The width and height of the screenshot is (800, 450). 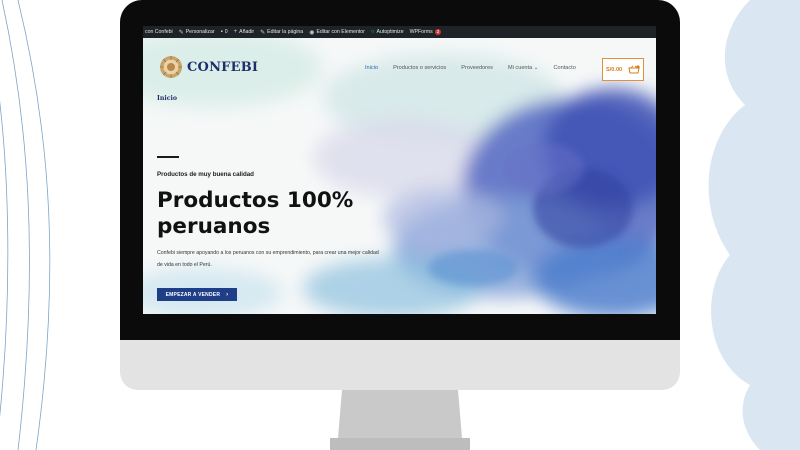 I want to click on admin-autoptimize-link: ○ Autoptimize, so click(x=387, y=32).